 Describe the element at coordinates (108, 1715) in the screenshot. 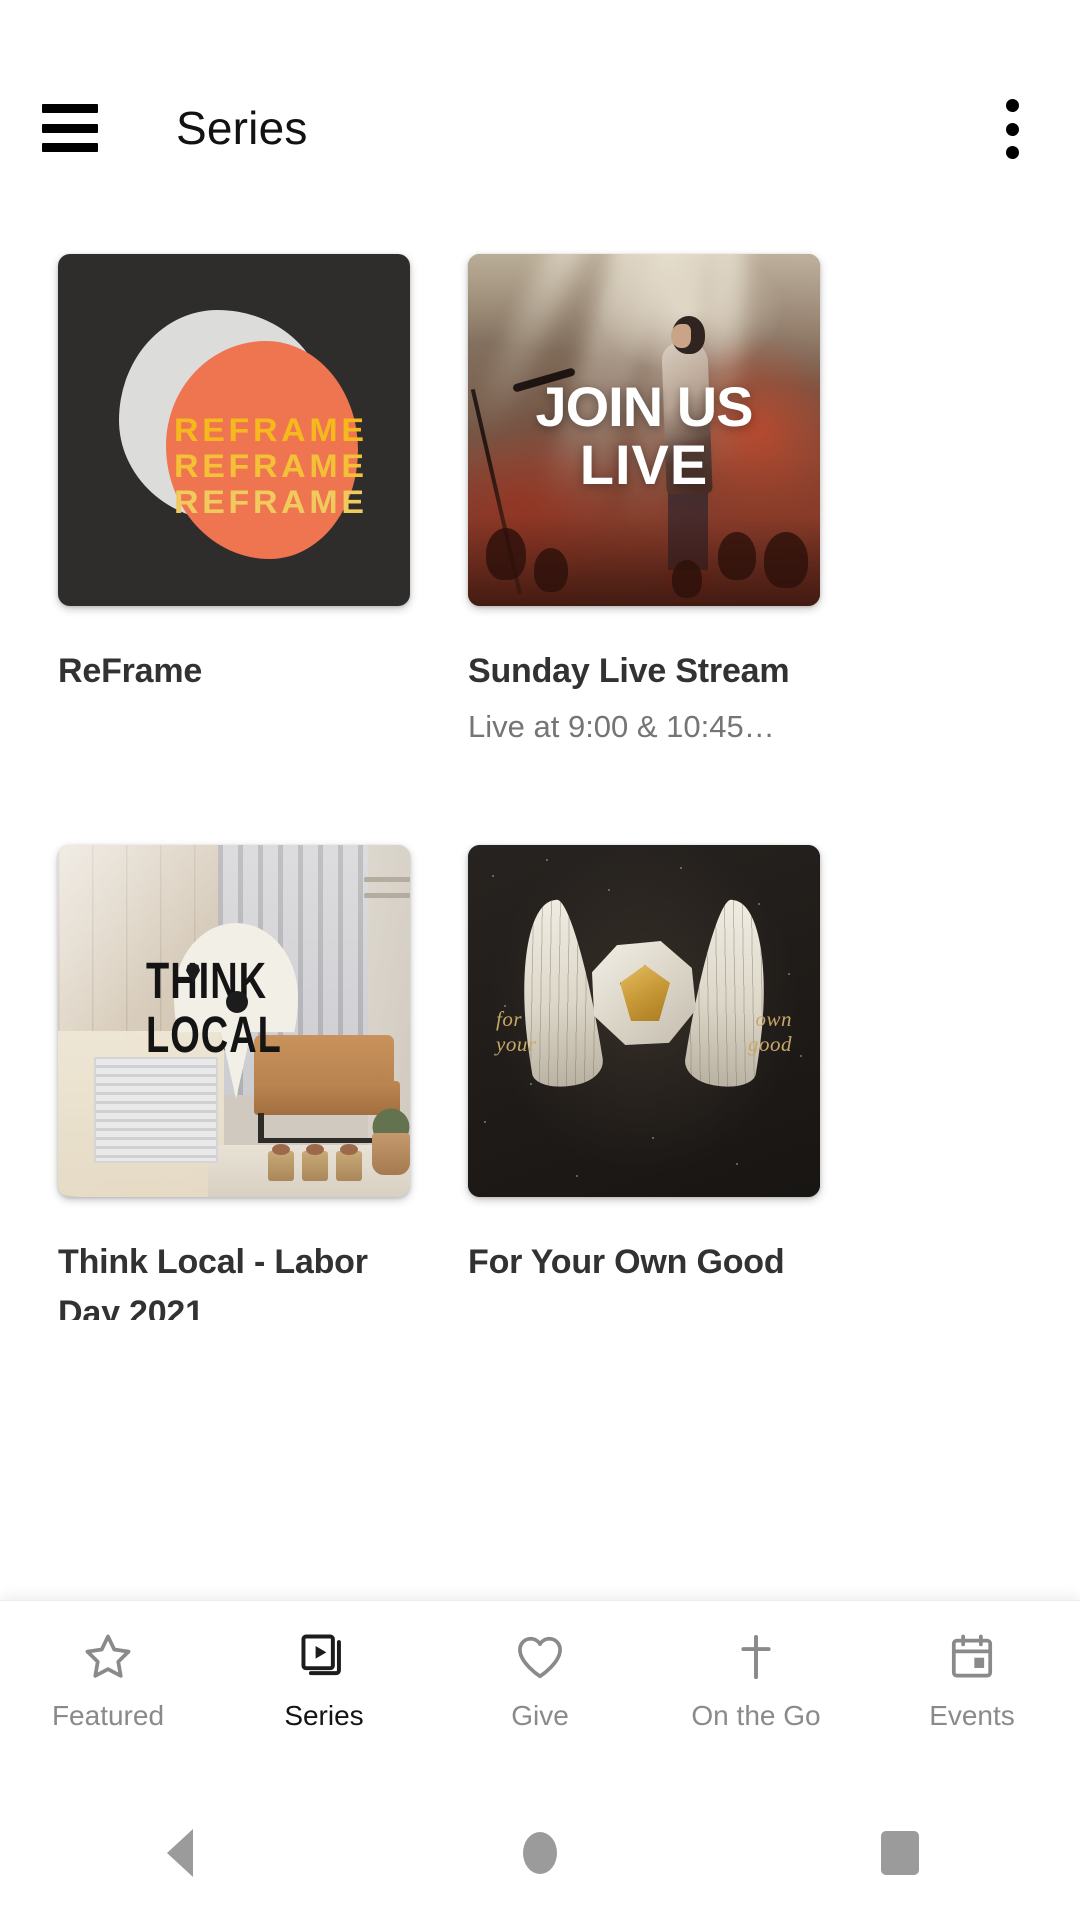

I see `tab-label: Featured` at that location.